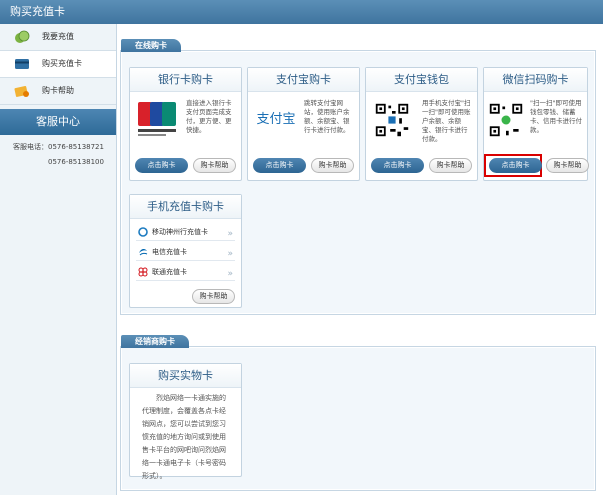 This screenshot has height=495, width=603. What do you see at coordinates (161, 165) in the screenshot?
I see `bank-buy-button: 点击购卡` at bounding box center [161, 165].